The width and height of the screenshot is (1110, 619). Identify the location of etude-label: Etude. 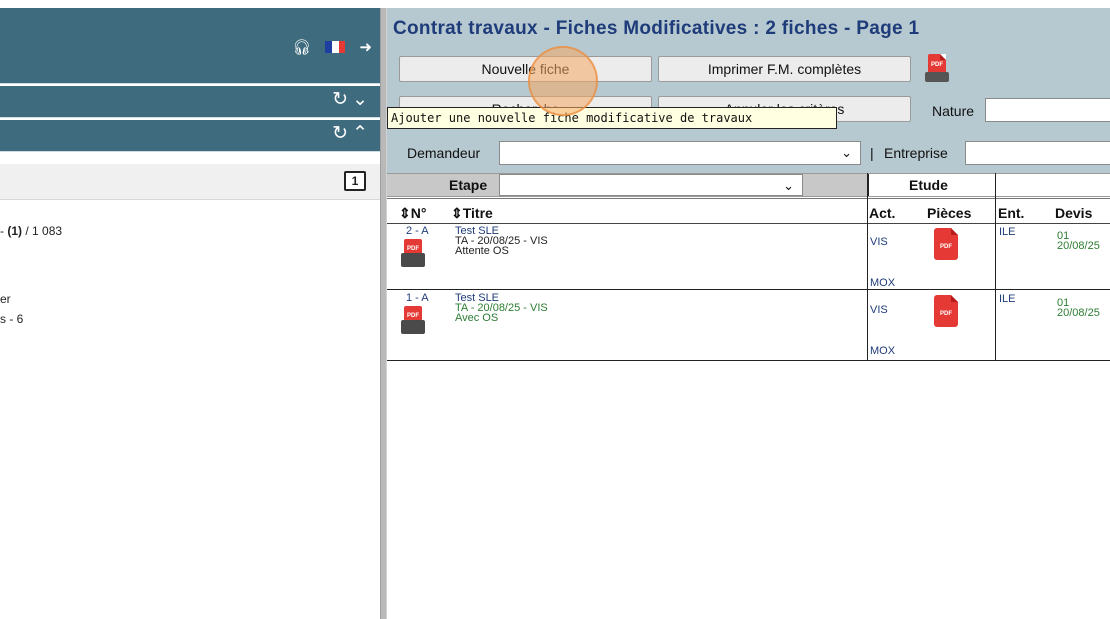
(928, 185).